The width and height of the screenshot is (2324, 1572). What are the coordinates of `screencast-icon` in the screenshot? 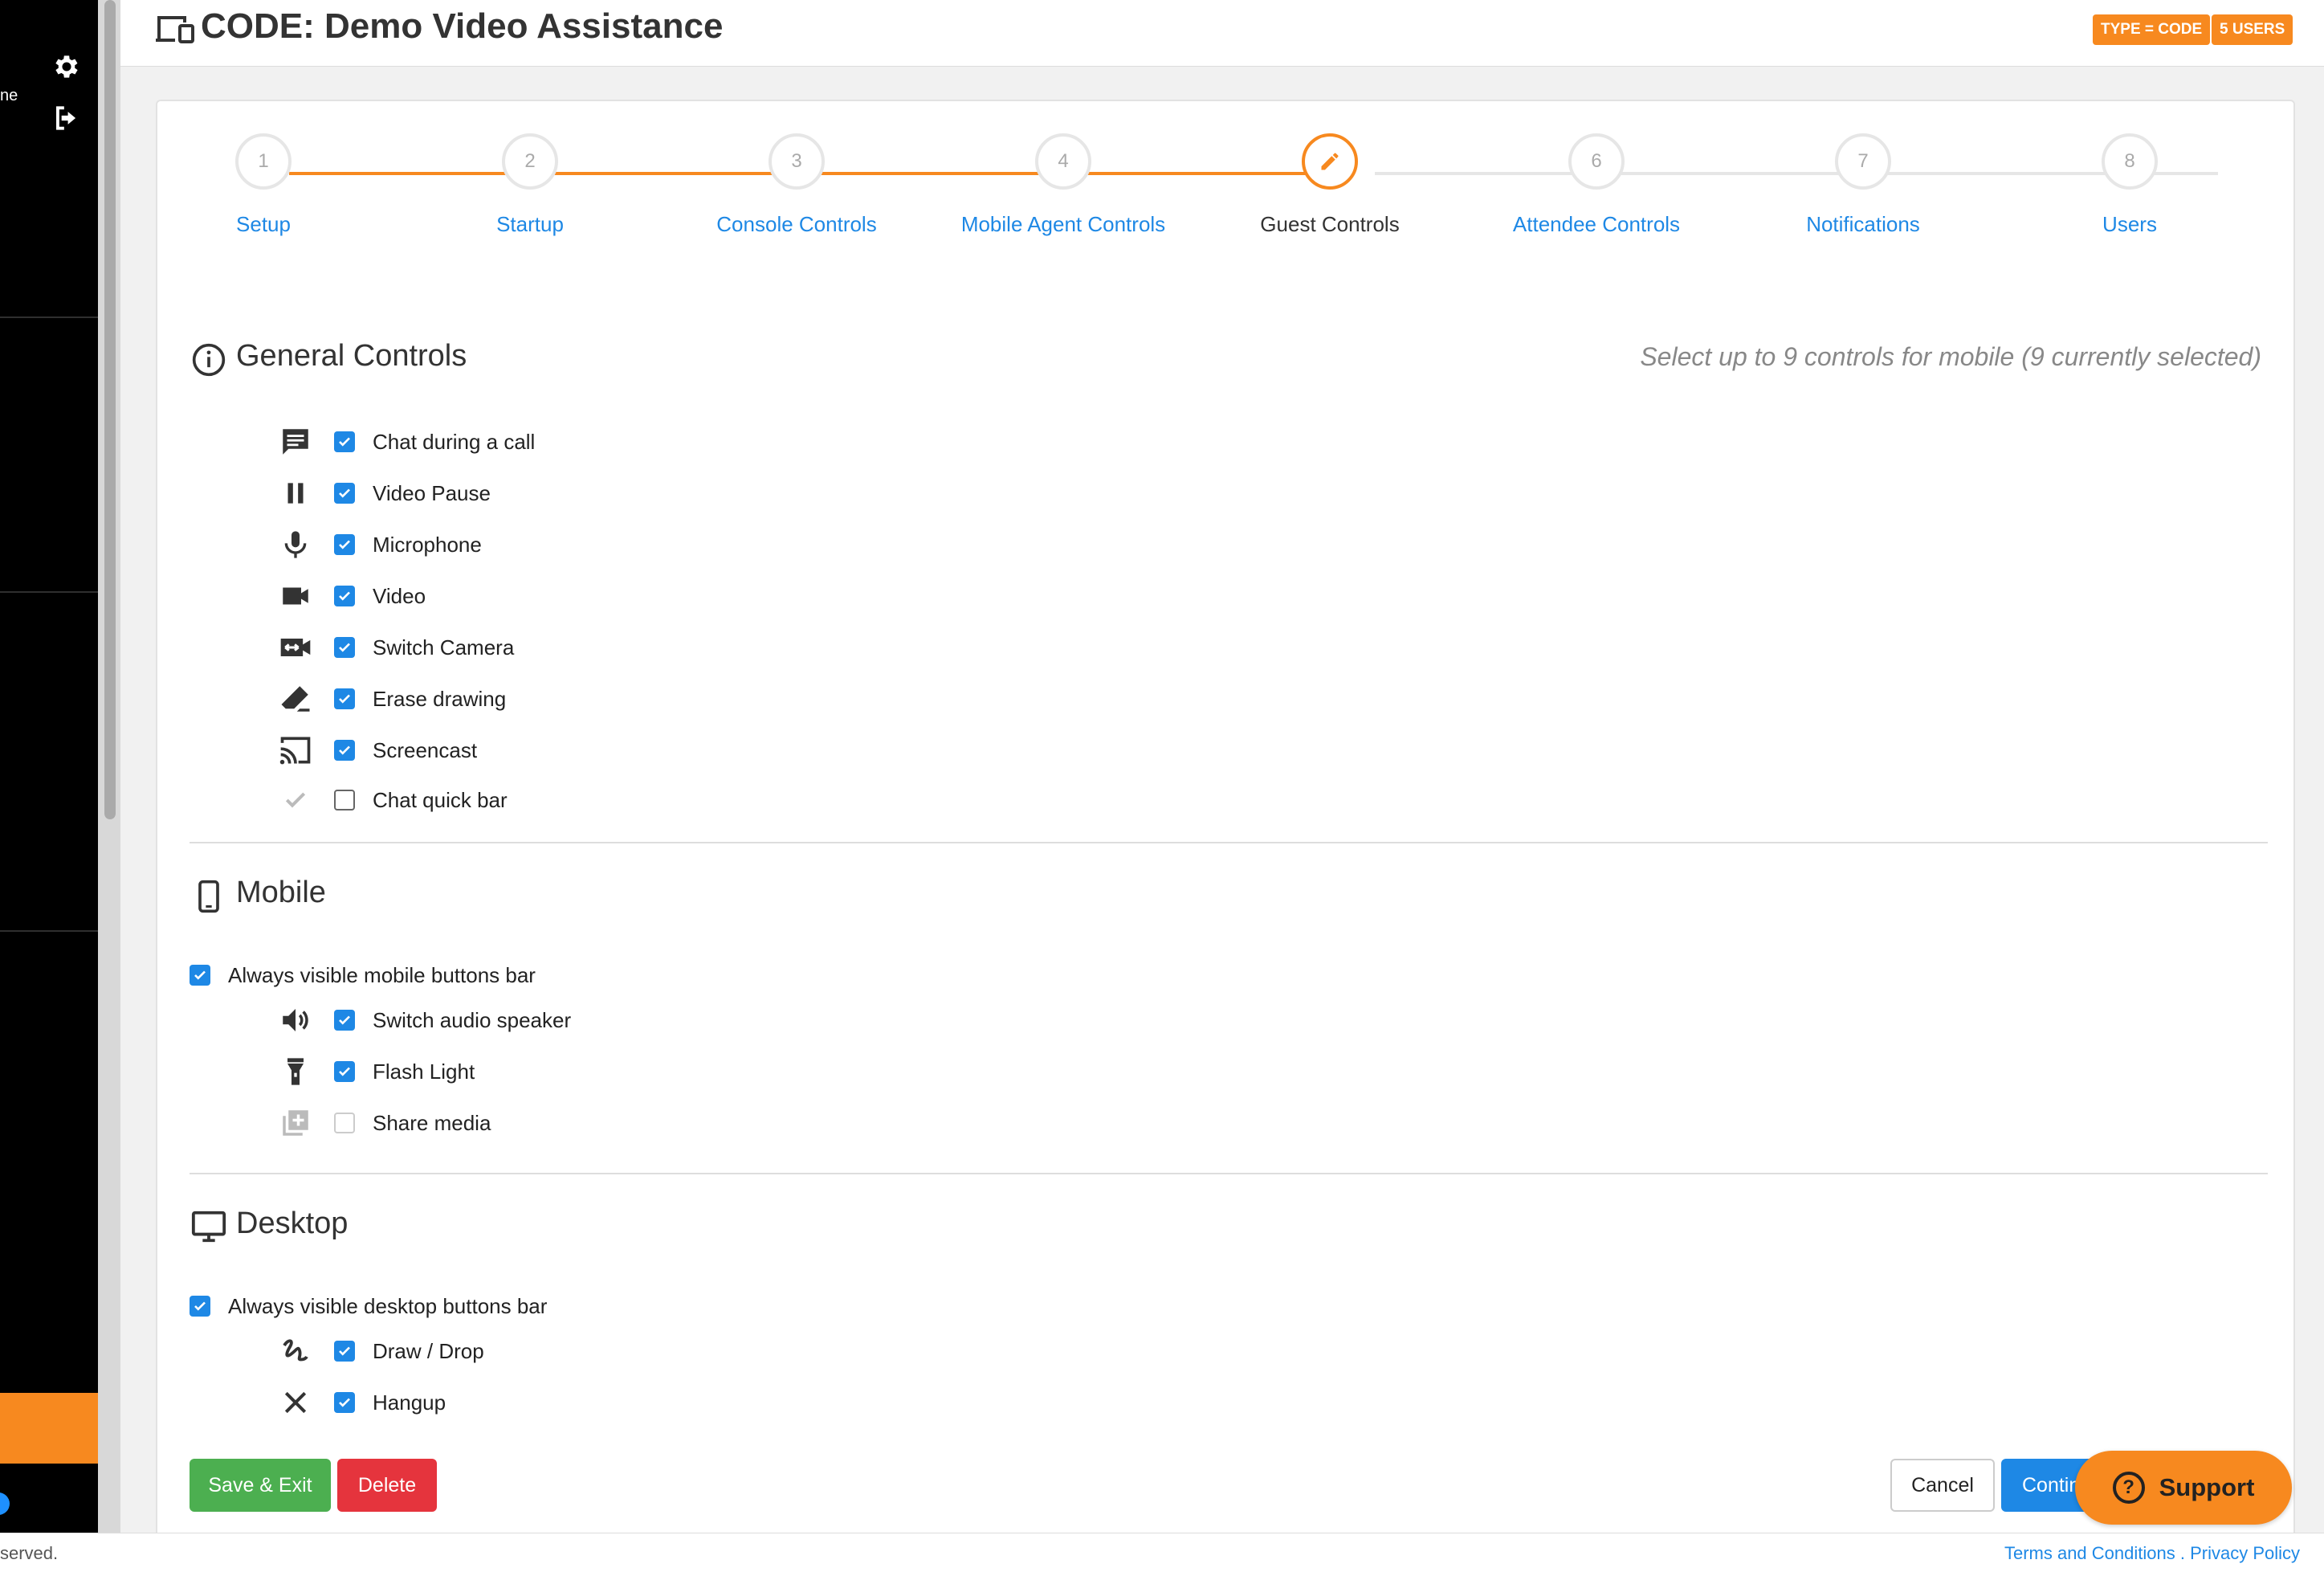 It's located at (295, 751).